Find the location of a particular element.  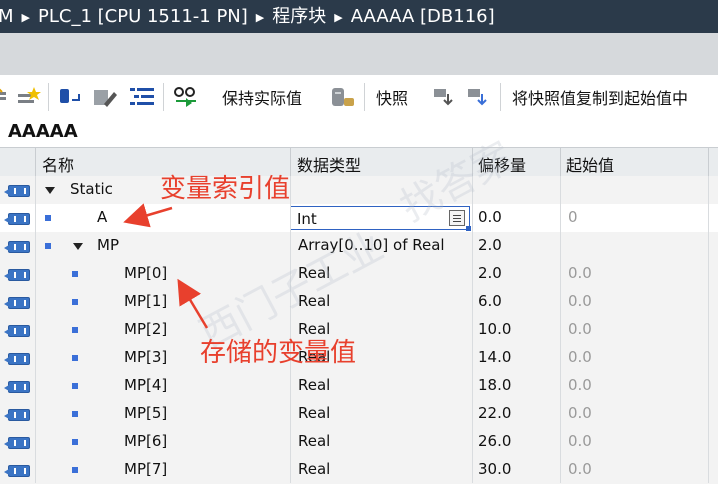

arrow-to-stored-value is located at coordinates (193, 303).